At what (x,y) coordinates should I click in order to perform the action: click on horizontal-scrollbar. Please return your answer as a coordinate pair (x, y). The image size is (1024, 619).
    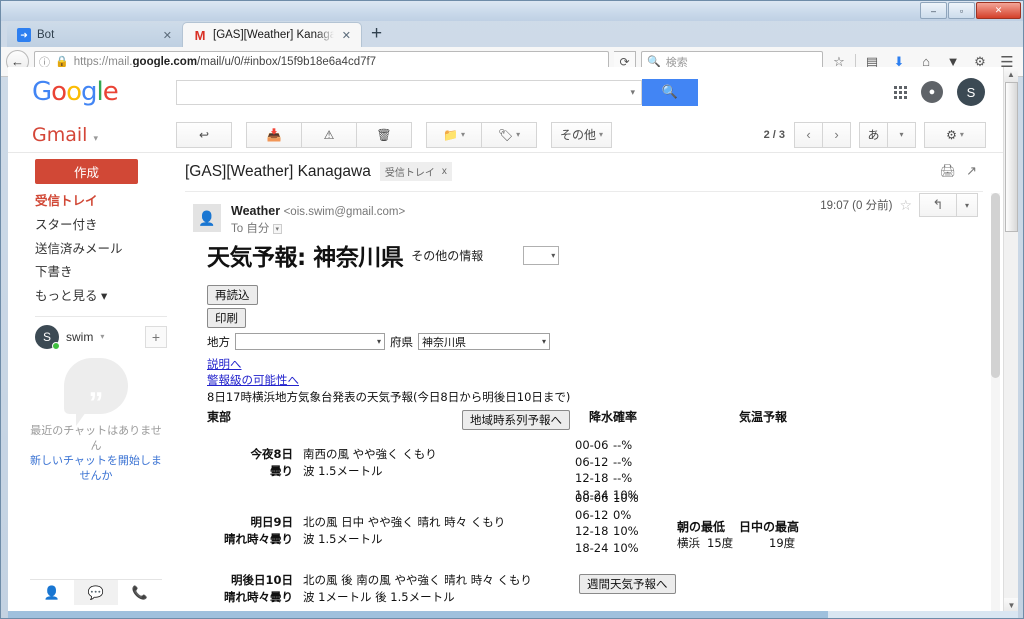
    Looking at the image, I should click on (513, 614).